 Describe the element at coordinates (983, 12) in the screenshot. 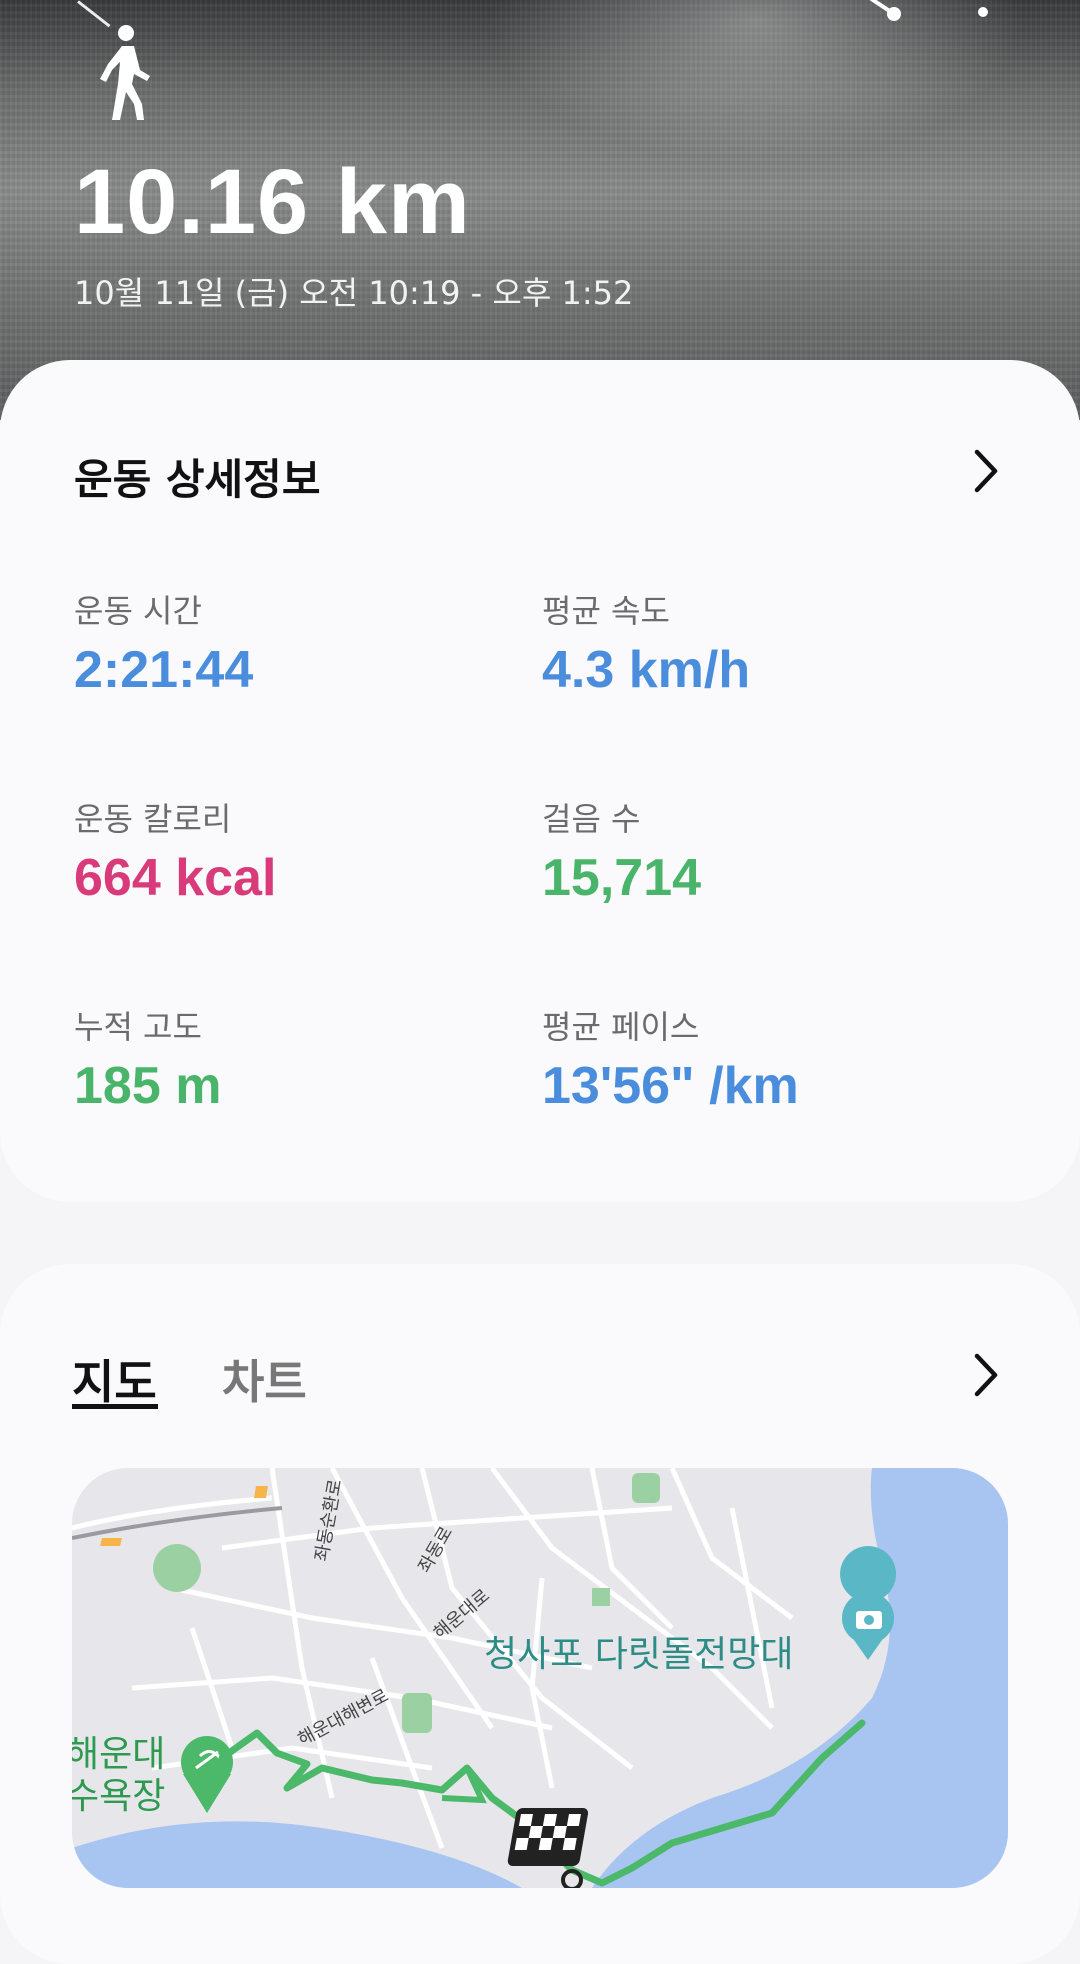

I see `more-options-icon` at that location.